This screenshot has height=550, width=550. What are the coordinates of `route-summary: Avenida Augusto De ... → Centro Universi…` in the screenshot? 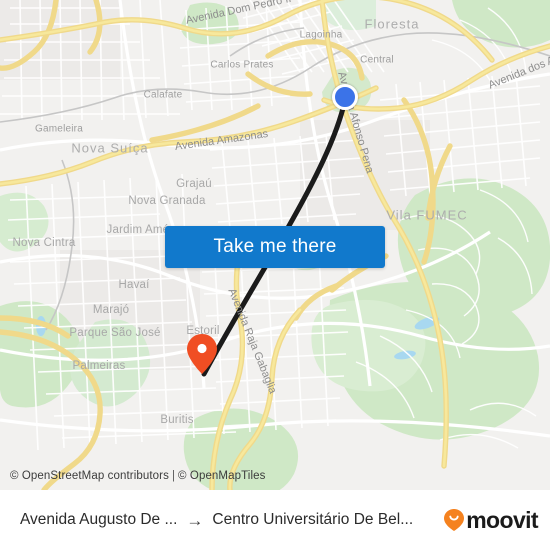 It's located at (227, 520).